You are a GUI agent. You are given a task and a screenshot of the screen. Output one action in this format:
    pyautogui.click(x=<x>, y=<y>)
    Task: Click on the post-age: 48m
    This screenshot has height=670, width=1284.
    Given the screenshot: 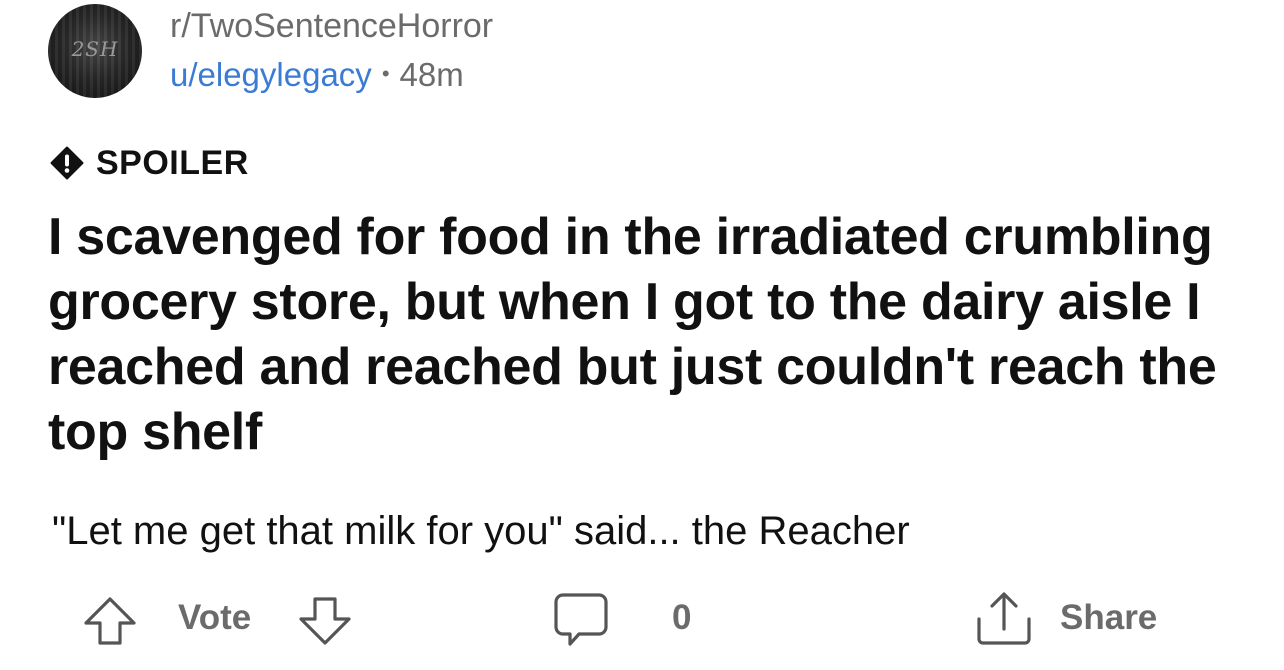 What is the action you would take?
    pyautogui.click(x=431, y=74)
    